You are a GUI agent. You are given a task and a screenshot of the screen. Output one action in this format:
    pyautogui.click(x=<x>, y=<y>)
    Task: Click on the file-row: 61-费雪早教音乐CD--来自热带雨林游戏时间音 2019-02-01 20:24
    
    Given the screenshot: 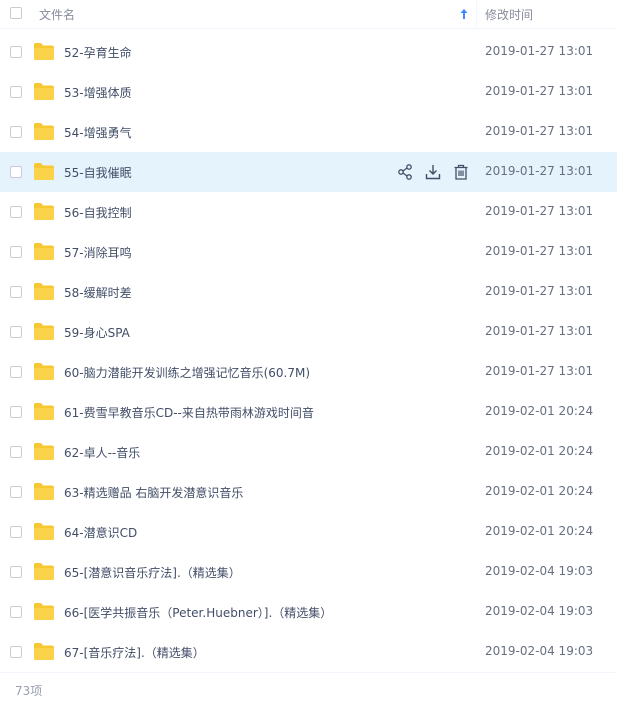 What is the action you would take?
    pyautogui.click(x=308, y=412)
    